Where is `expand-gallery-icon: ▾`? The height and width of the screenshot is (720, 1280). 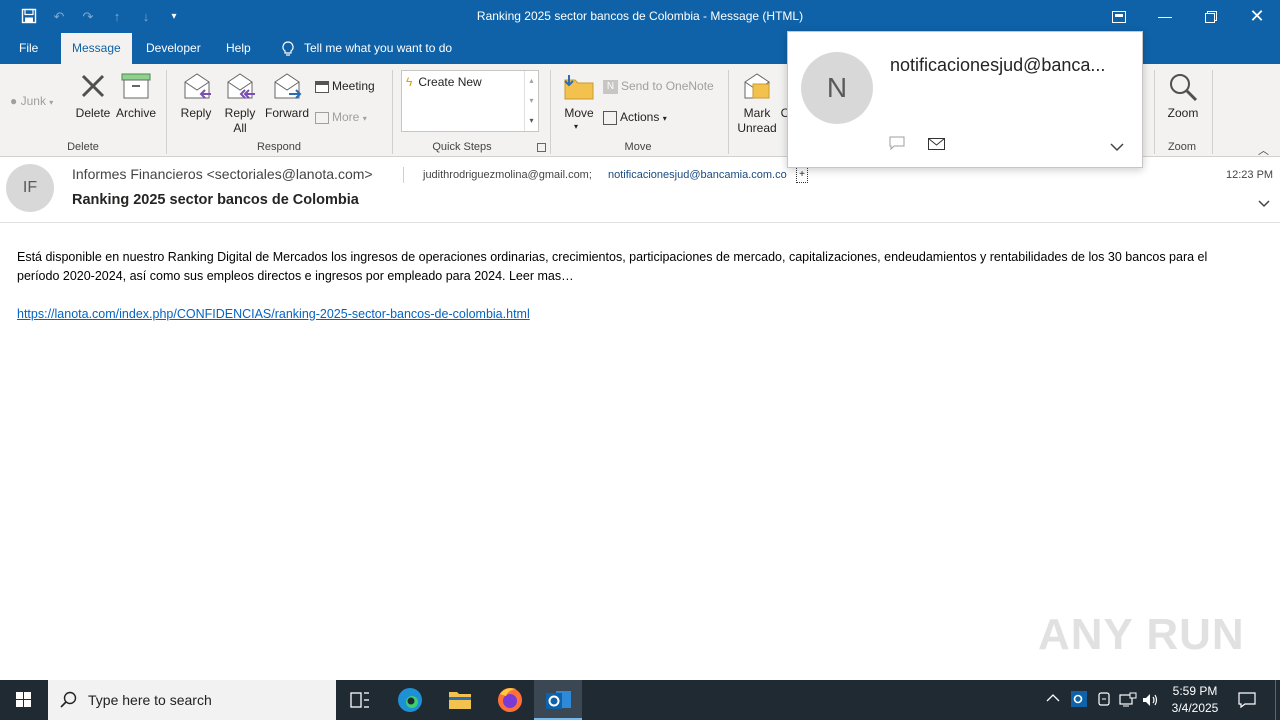 expand-gallery-icon: ▾ is located at coordinates (531, 121).